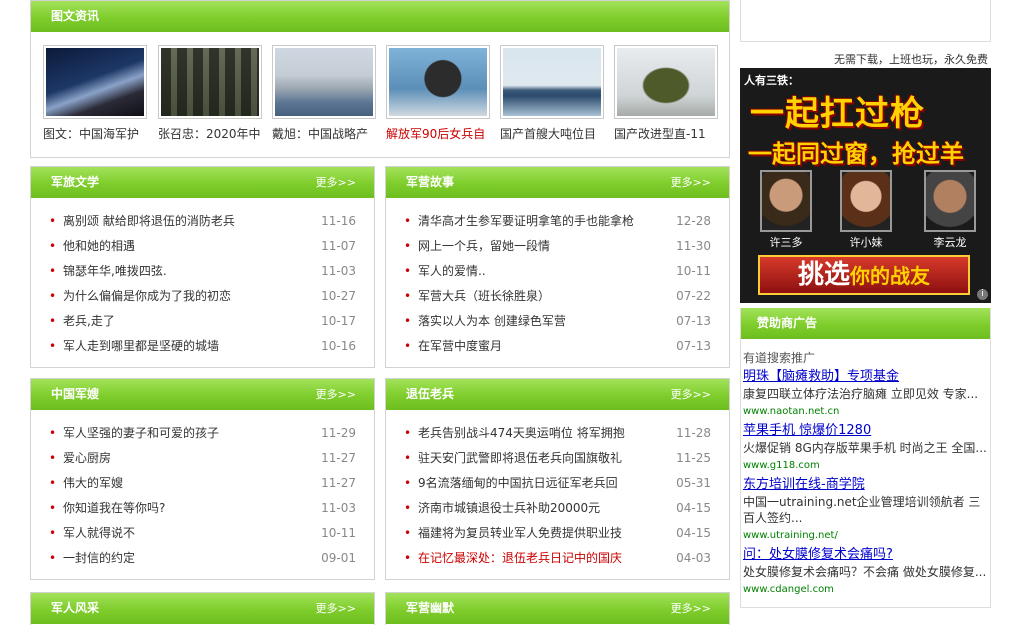 The height and width of the screenshot is (625, 1026). What do you see at coordinates (865, 484) in the screenshot?
I see `ad-headline-link: 东方培训在线-商学院` at bounding box center [865, 484].